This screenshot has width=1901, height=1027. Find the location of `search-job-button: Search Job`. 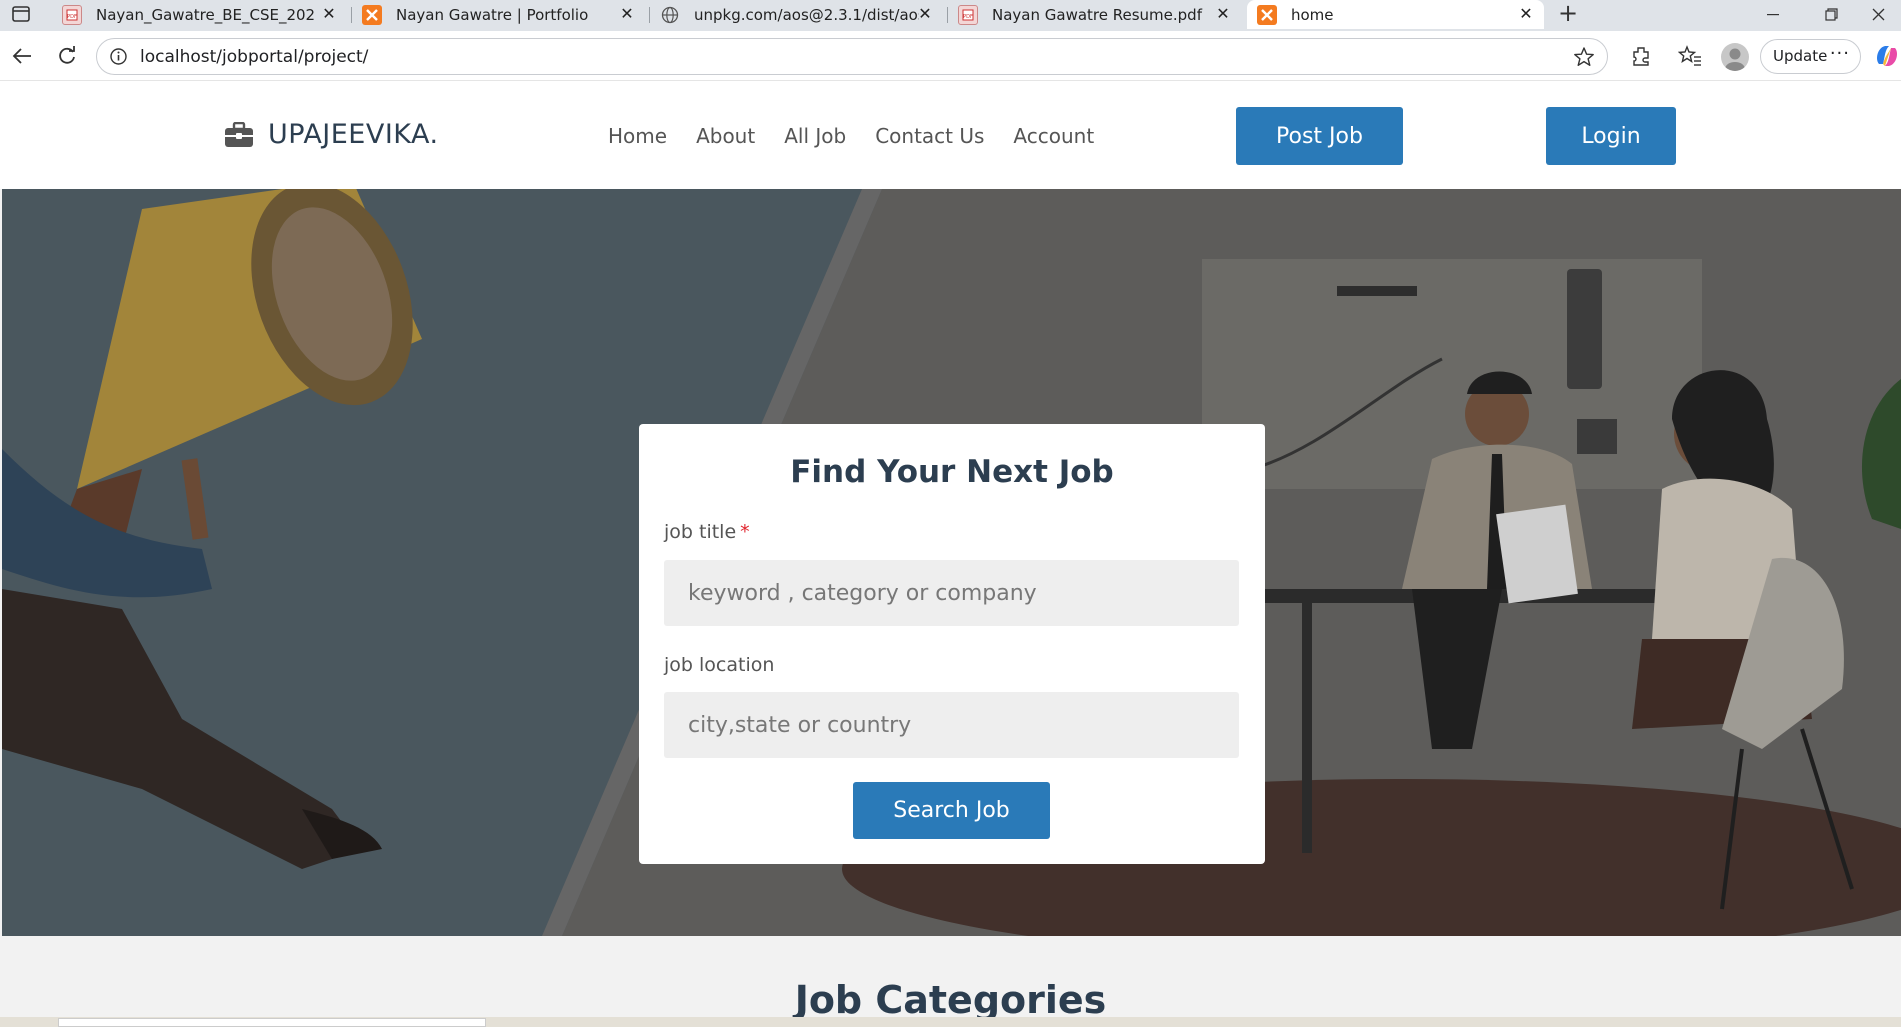

search-job-button: Search Job is located at coordinates (951, 810).